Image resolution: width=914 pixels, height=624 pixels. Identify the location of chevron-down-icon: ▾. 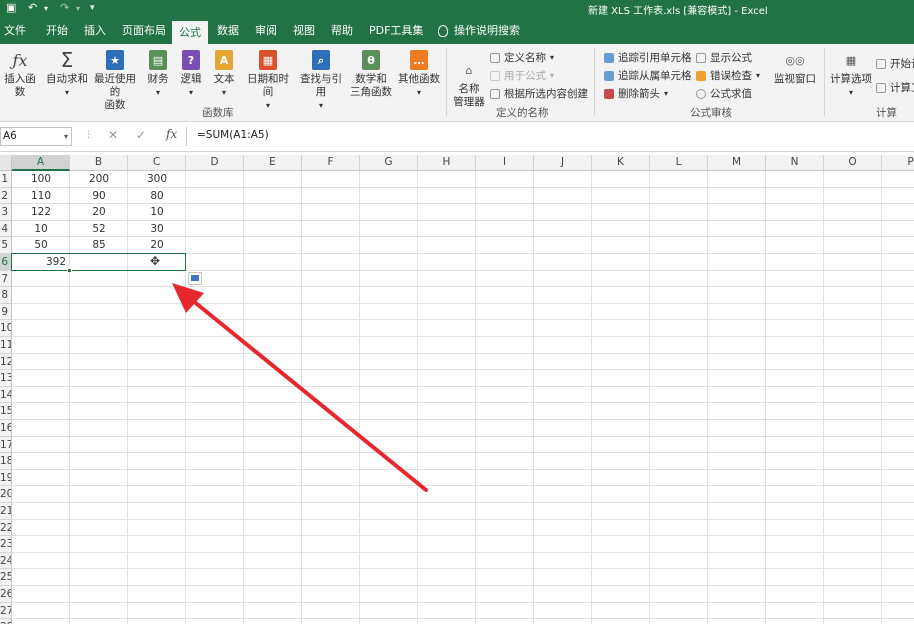
(66, 136).